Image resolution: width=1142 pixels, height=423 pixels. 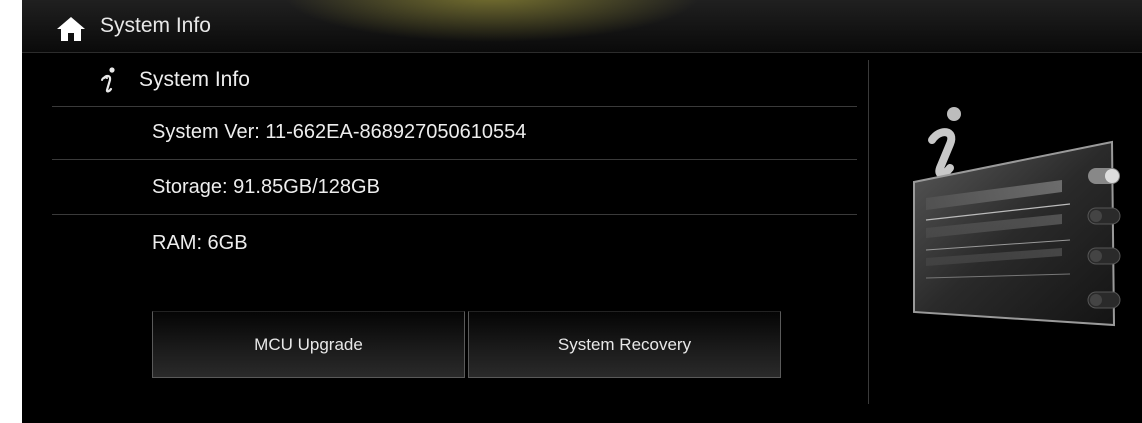 I want to click on settings-panel-illustration, so click(x=1017, y=217).